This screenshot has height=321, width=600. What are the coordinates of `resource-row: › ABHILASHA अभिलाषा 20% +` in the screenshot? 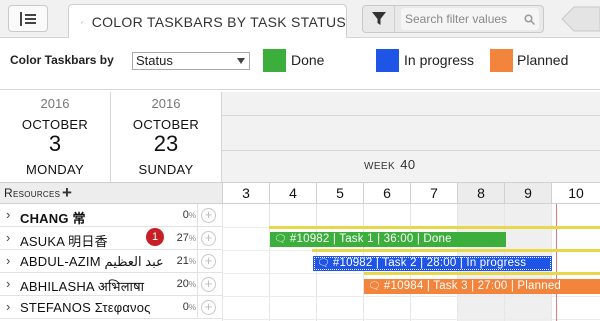 It's located at (111, 284).